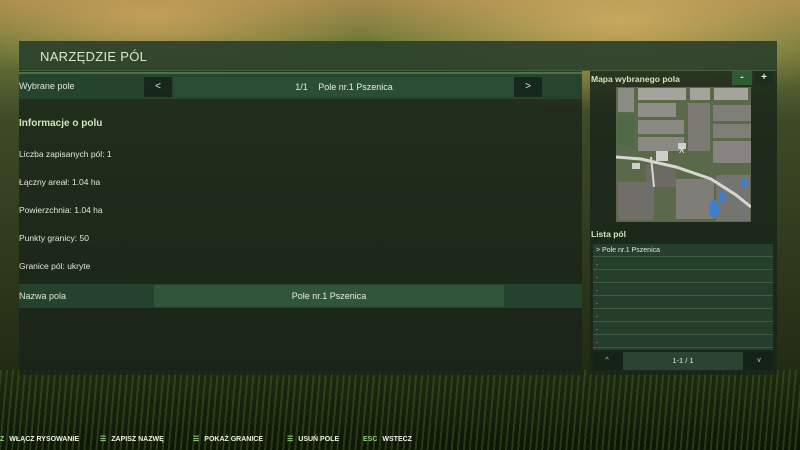 The width and height of the screenshot is (800, 450). I want to click on back-label: WSTECZ, so click(397, 439).